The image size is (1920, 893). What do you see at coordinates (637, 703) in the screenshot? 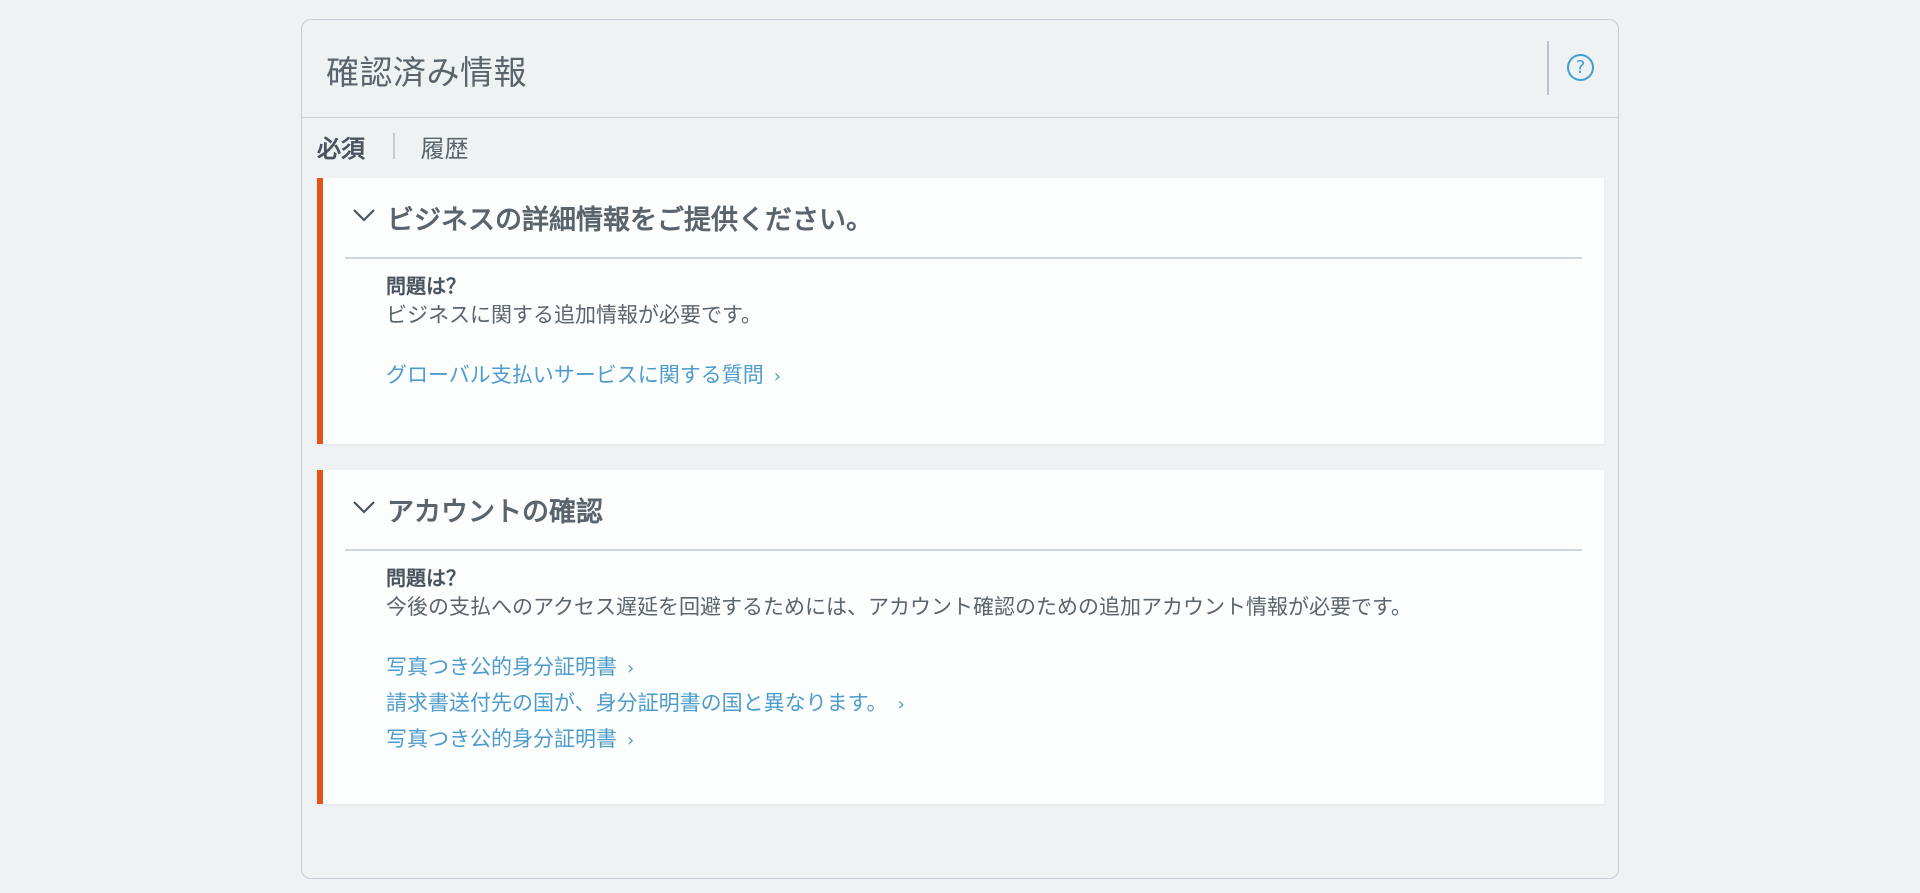
I see `link-label: 請求書送付先の国が、身分証明書の国と異なります。` at bounding box center [637, 703].